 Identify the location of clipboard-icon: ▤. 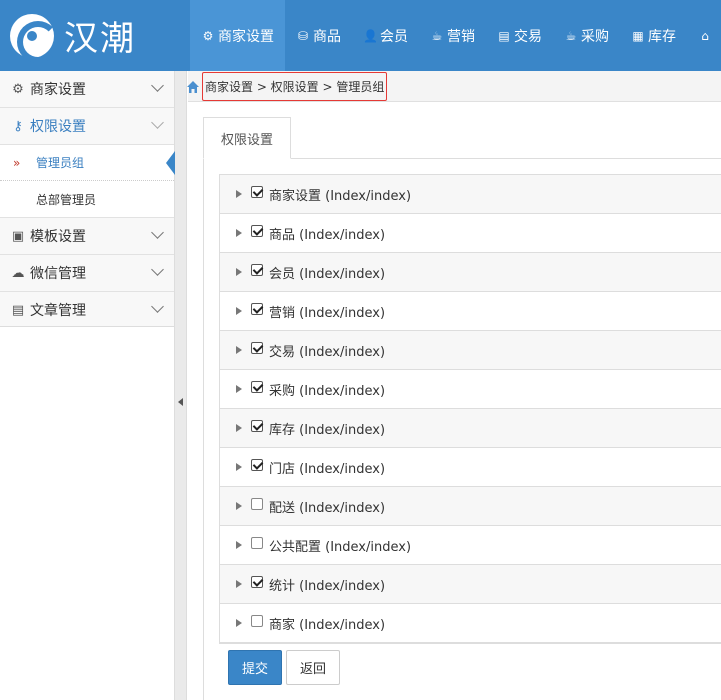
(504, 35).